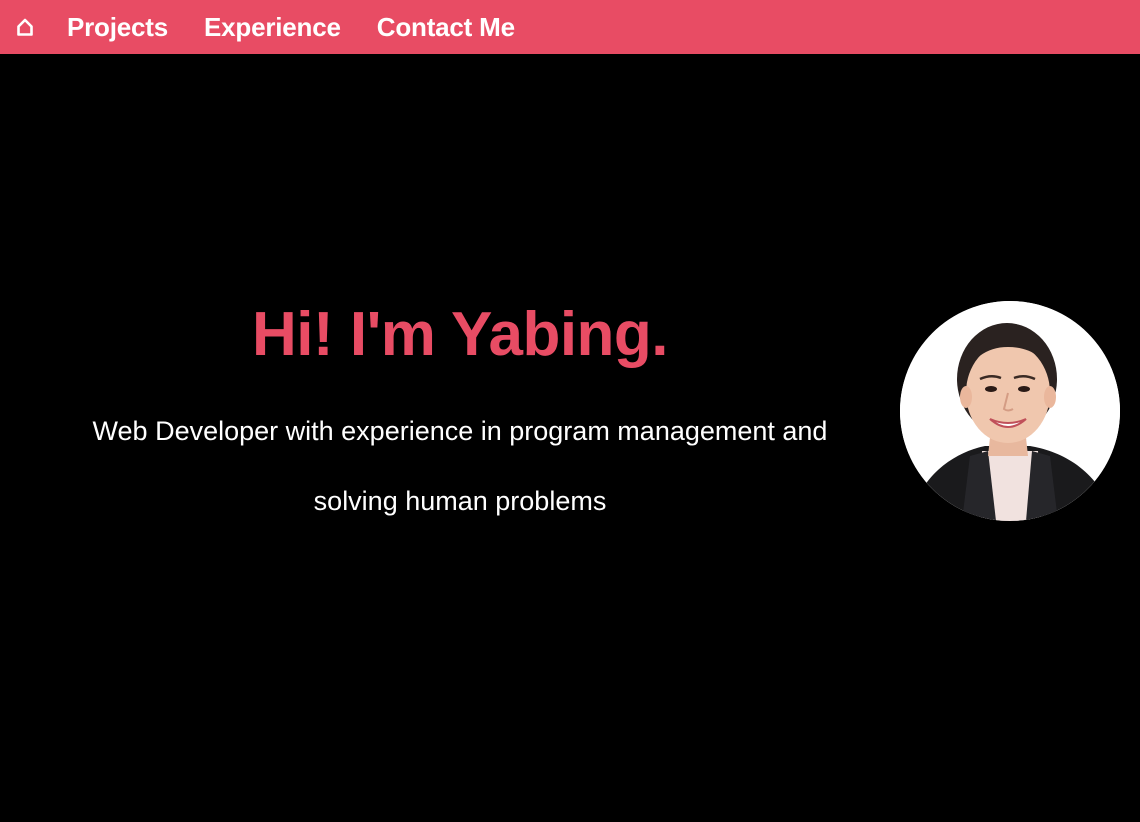 The image size is (1140, 822). I want to click on avatar, so click(1010, 411).